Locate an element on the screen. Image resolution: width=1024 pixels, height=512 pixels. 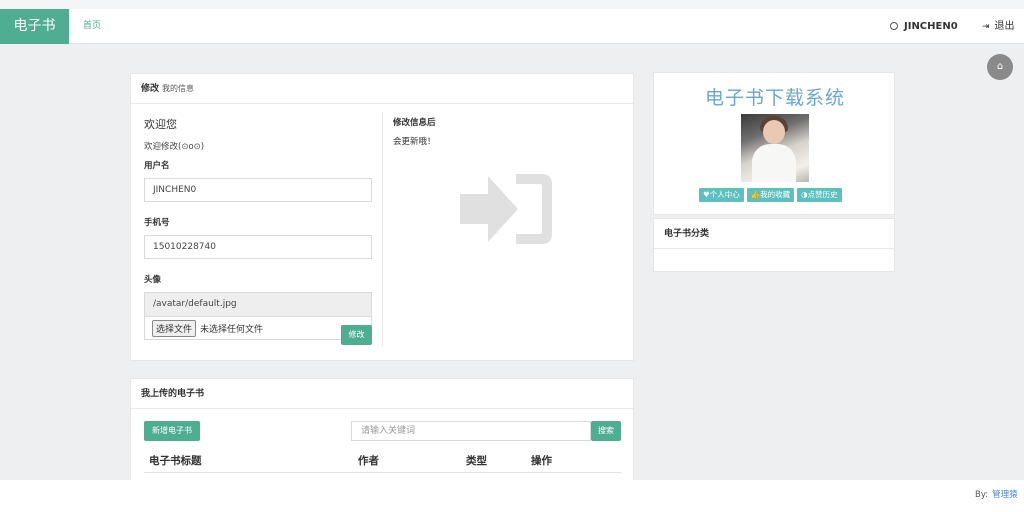
info-title: 修改信息后 is located at coordinates (414, 123).